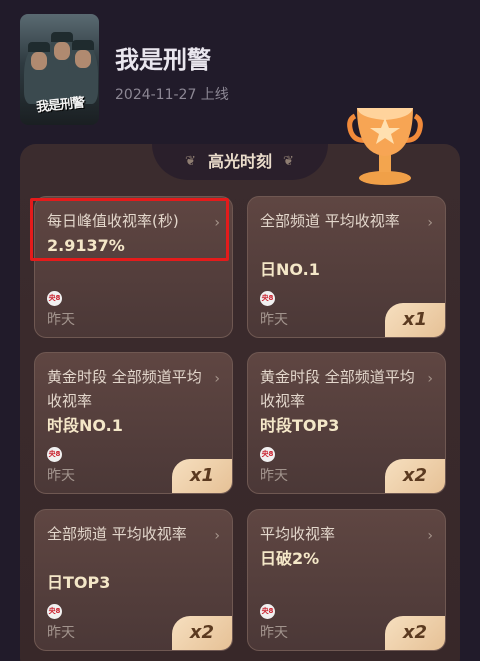  I want to click on card-value: 时段NO.1, so click(85, 425).